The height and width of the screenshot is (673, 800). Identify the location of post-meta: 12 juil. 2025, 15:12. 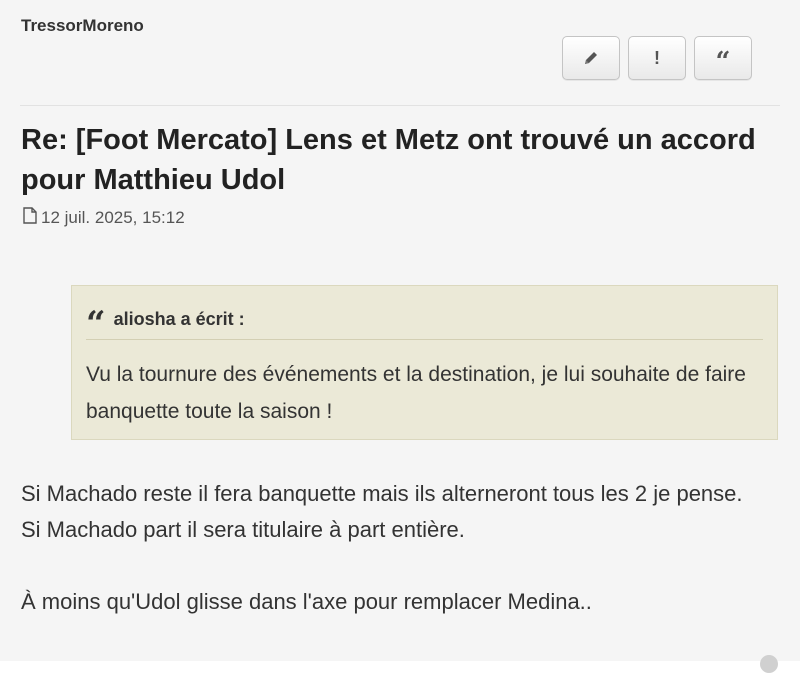
(103, 218).